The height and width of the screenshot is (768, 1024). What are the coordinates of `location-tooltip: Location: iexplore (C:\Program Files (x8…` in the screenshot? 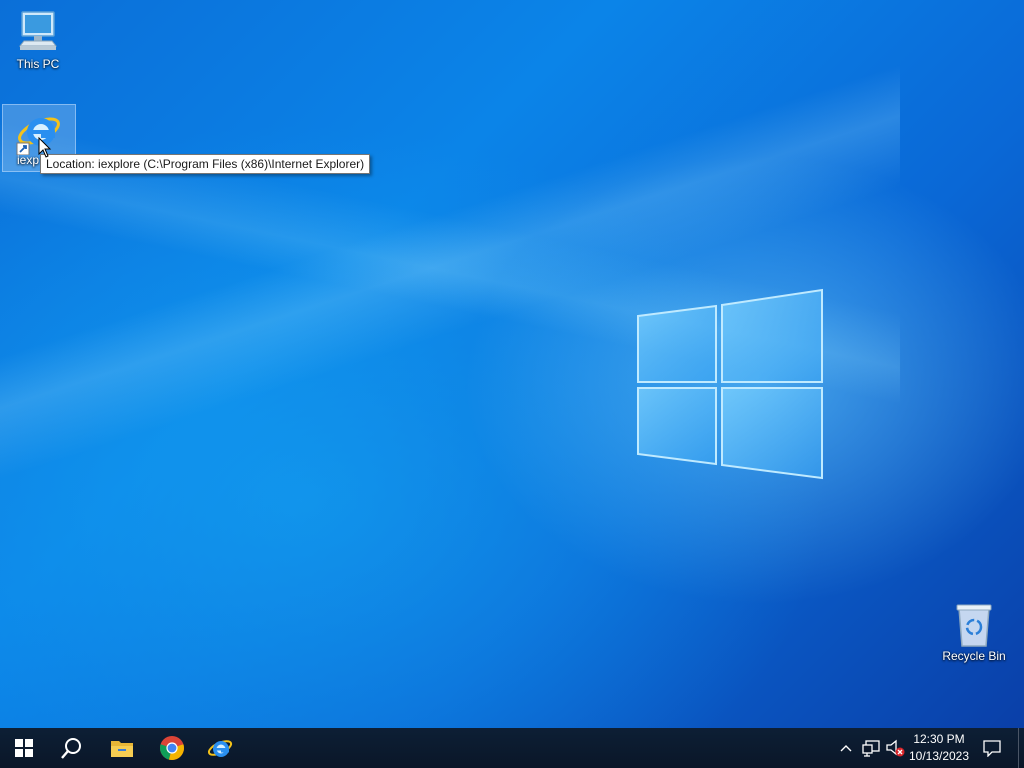 It's located at (205, 164).